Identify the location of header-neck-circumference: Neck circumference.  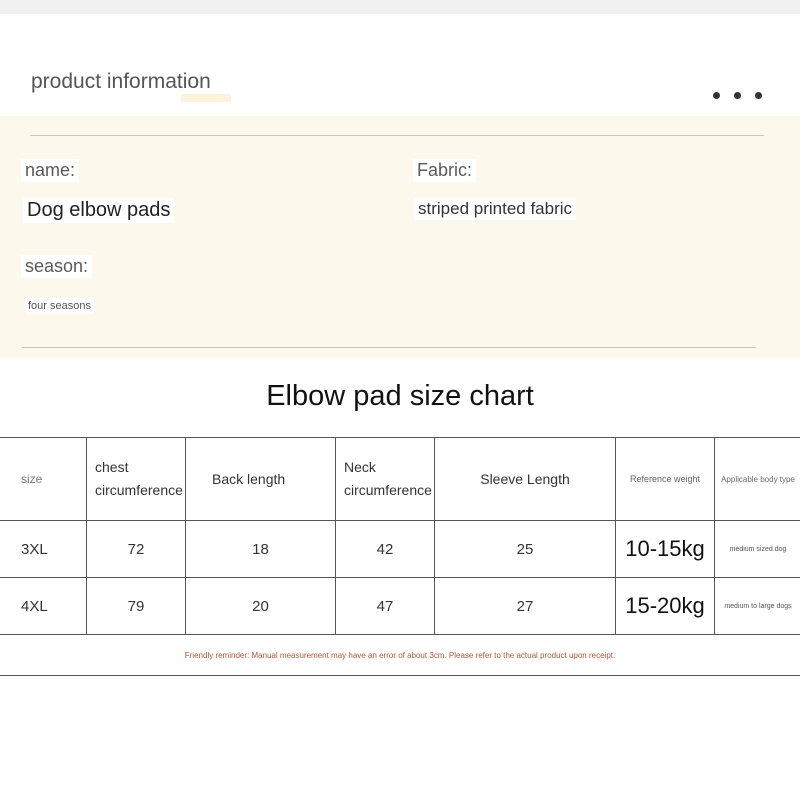
(385, 479).